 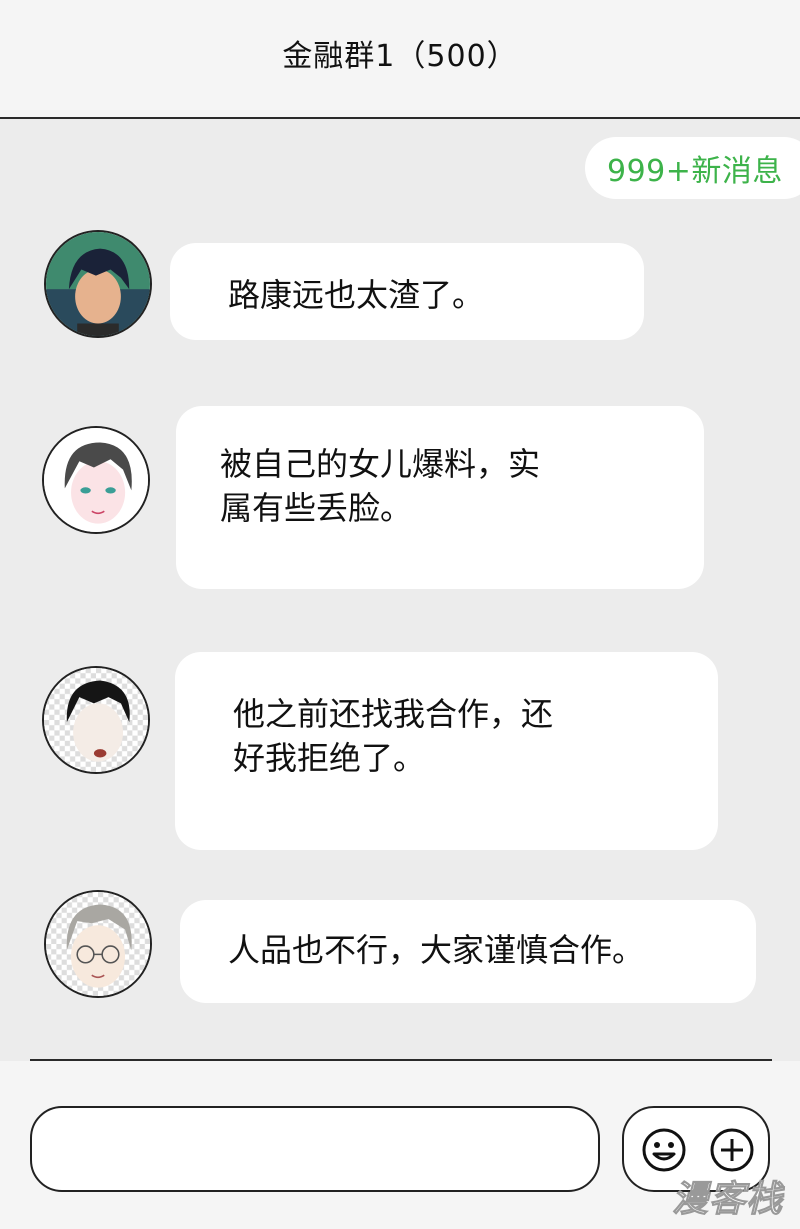 What do you see at coordinates (96, 480) in the screenshot?
I see `avatar-green-eyed-man` at bounding box center [96, 480].